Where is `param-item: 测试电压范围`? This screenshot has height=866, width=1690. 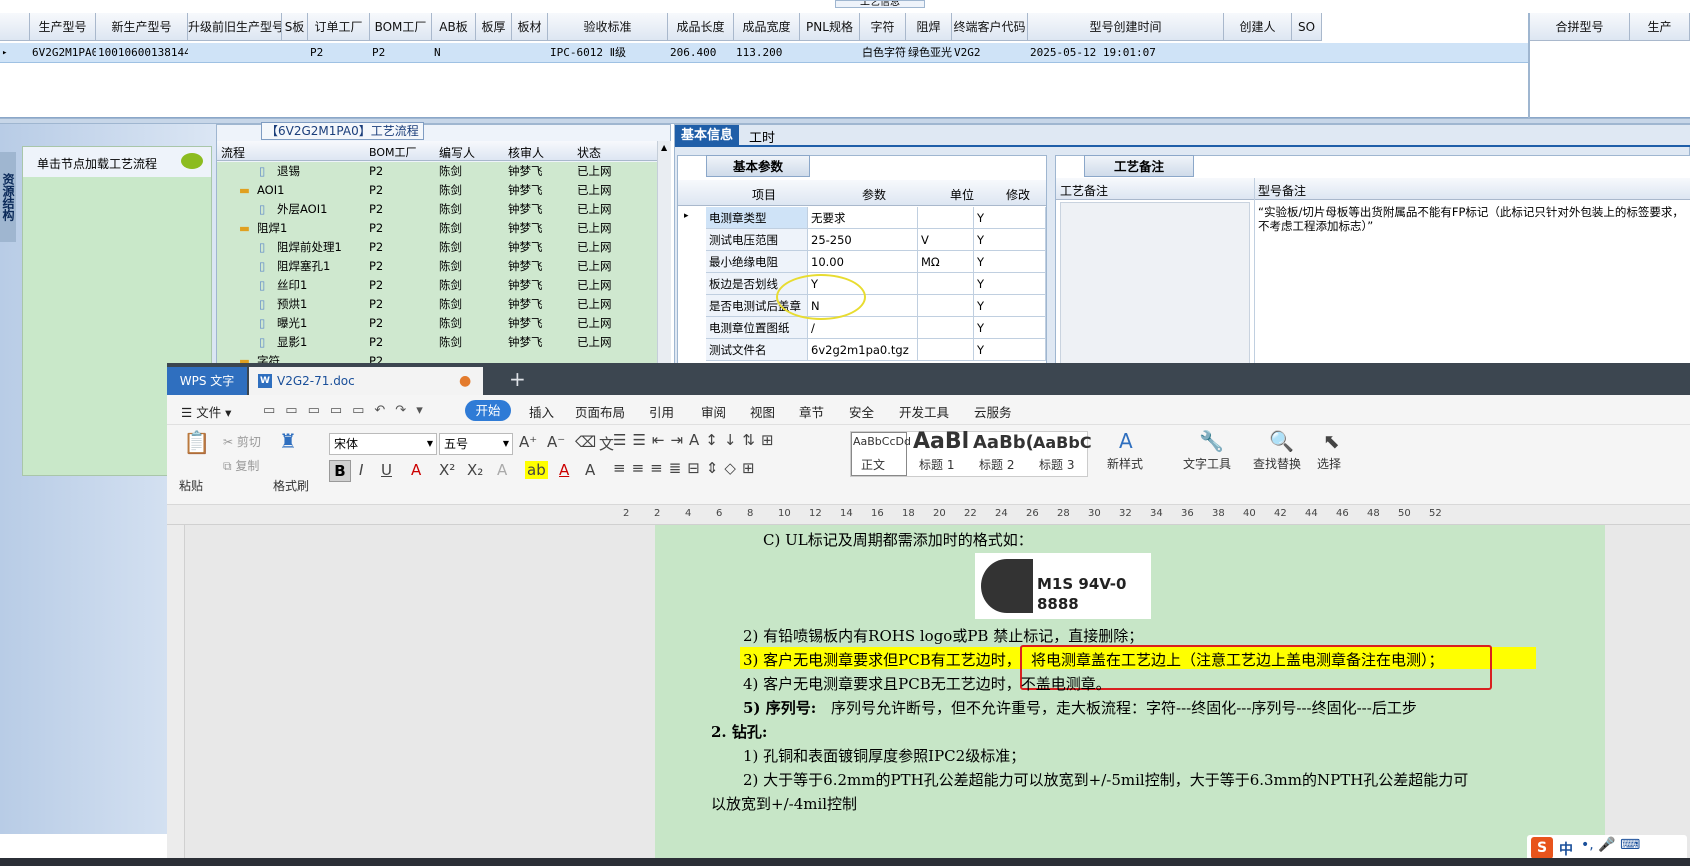
param-item: 测试电压范围 is located at coordinates (757, 240).